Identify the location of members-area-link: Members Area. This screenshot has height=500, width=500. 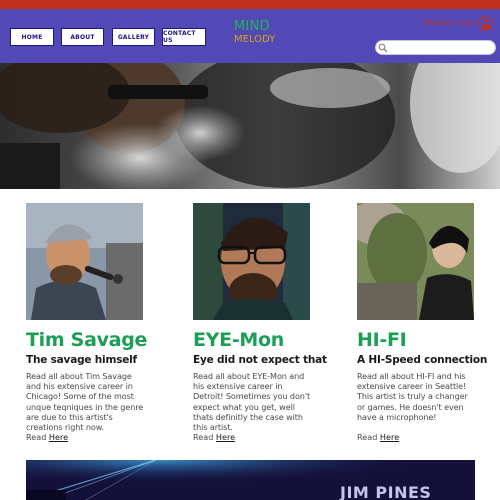
(449, 23).